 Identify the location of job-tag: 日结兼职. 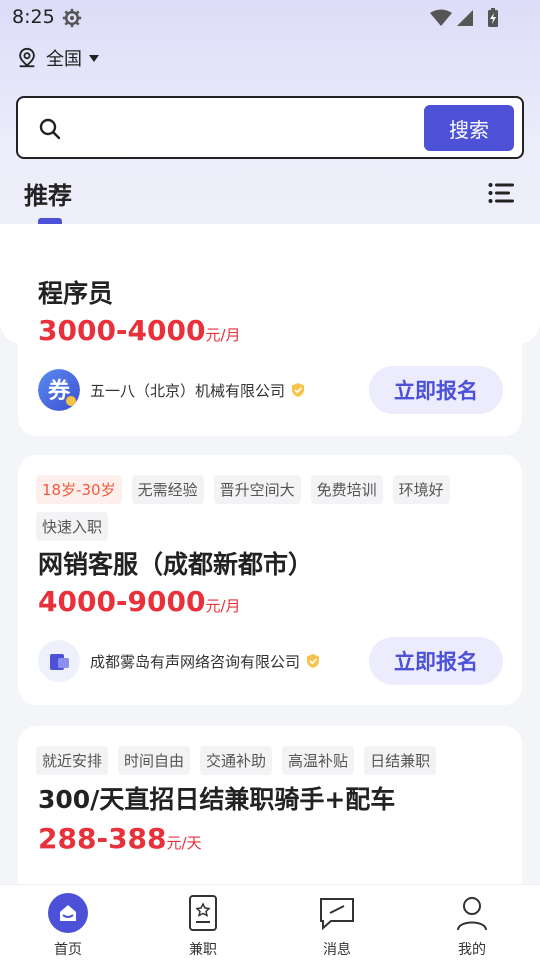
(400, 760).